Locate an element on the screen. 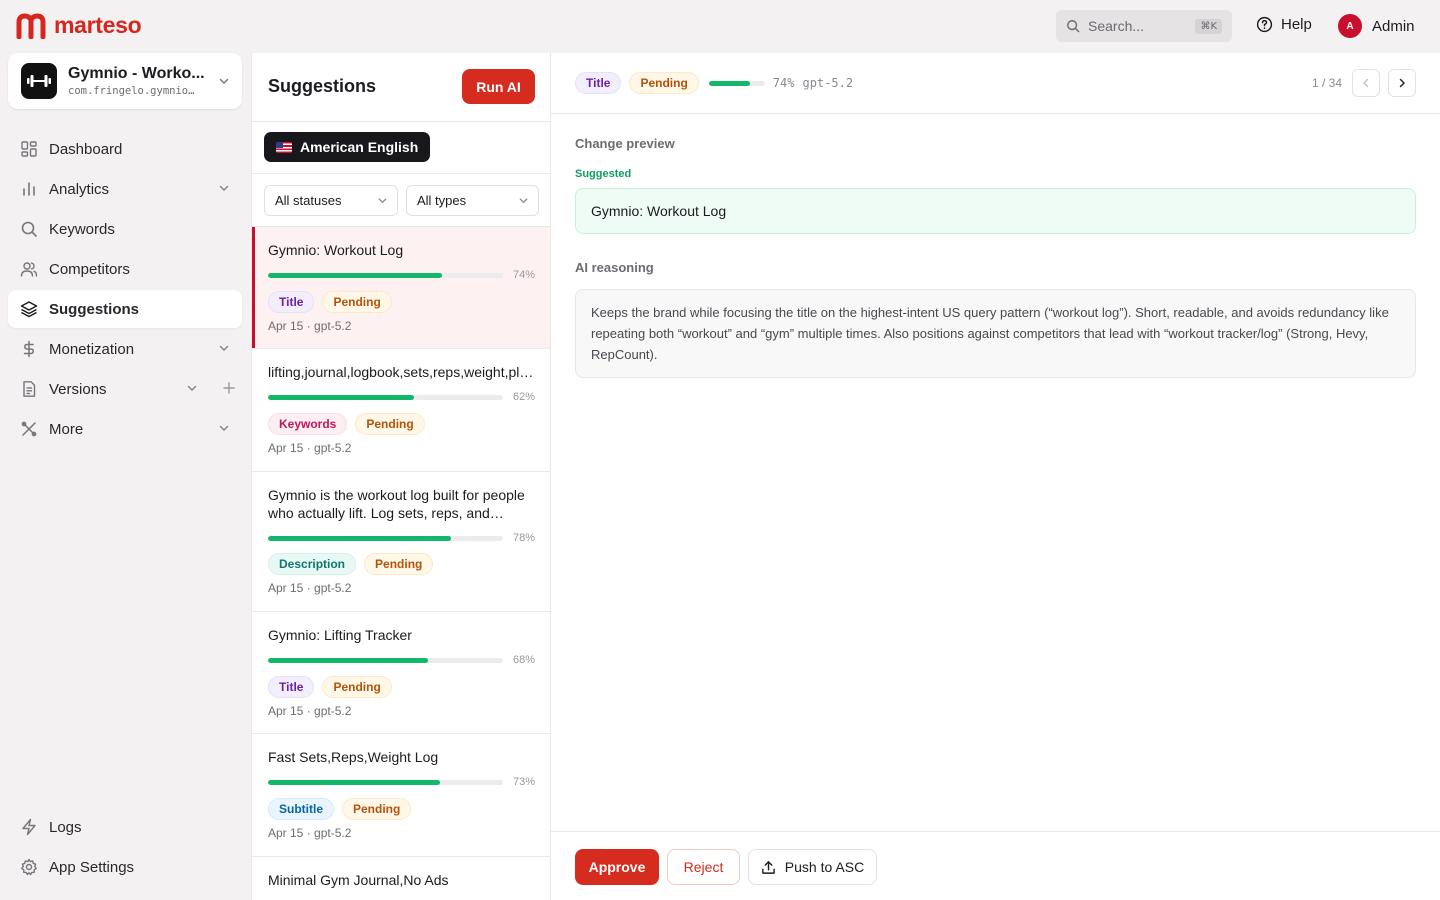 Image resolution: width=1440 pixels, height=900 pixels. filters-row: All statuses All types is located at coordinates (401, 200).